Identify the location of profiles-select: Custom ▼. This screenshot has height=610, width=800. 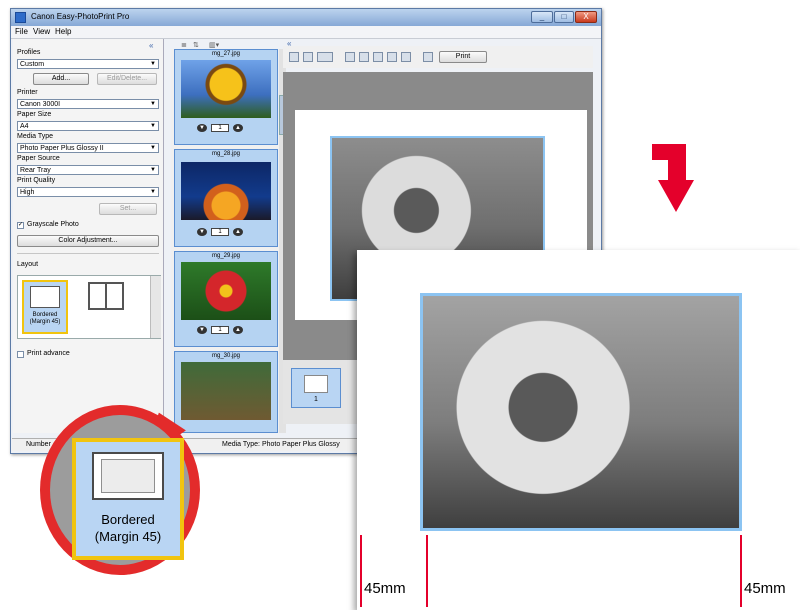
(88, 64).